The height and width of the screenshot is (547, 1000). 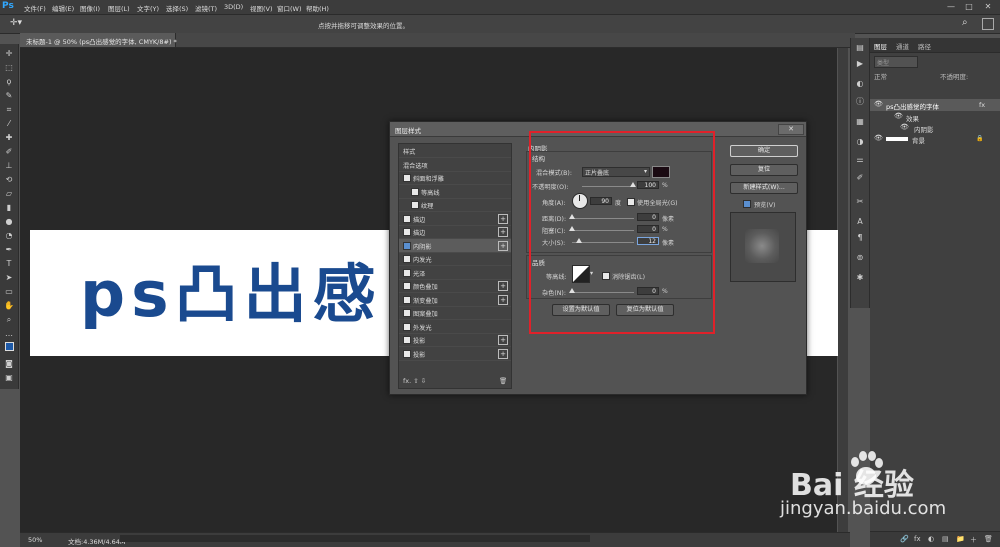 What do you see at coordinates (860, 202) in the screenshot?
I see `tool-presets-icon: ✂` at bounding box center [860, 202].